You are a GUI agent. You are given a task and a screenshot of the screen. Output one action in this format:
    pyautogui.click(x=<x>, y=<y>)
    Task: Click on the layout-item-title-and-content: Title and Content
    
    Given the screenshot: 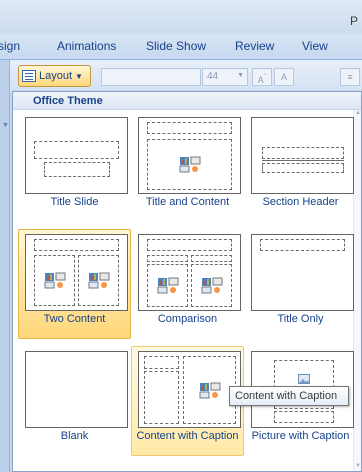 What is the action you would take?
    pyautogui.click(x=187, y=167)
    